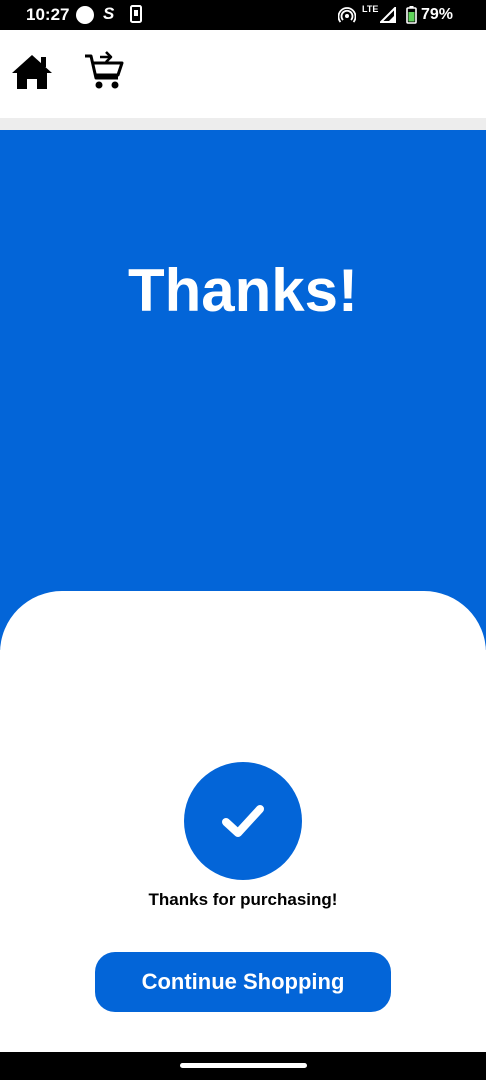 The width and height of the screenshot is (486, 1080). I want to click on hero-title: Thanks!, so click(243, 290).